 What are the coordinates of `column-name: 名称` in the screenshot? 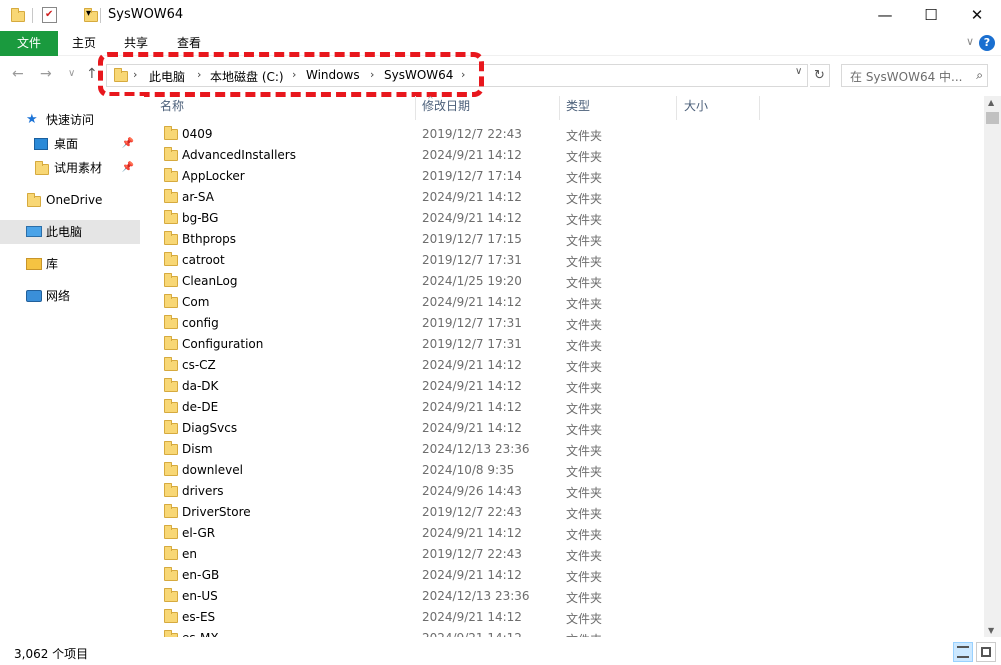 It's located at (283, 108).